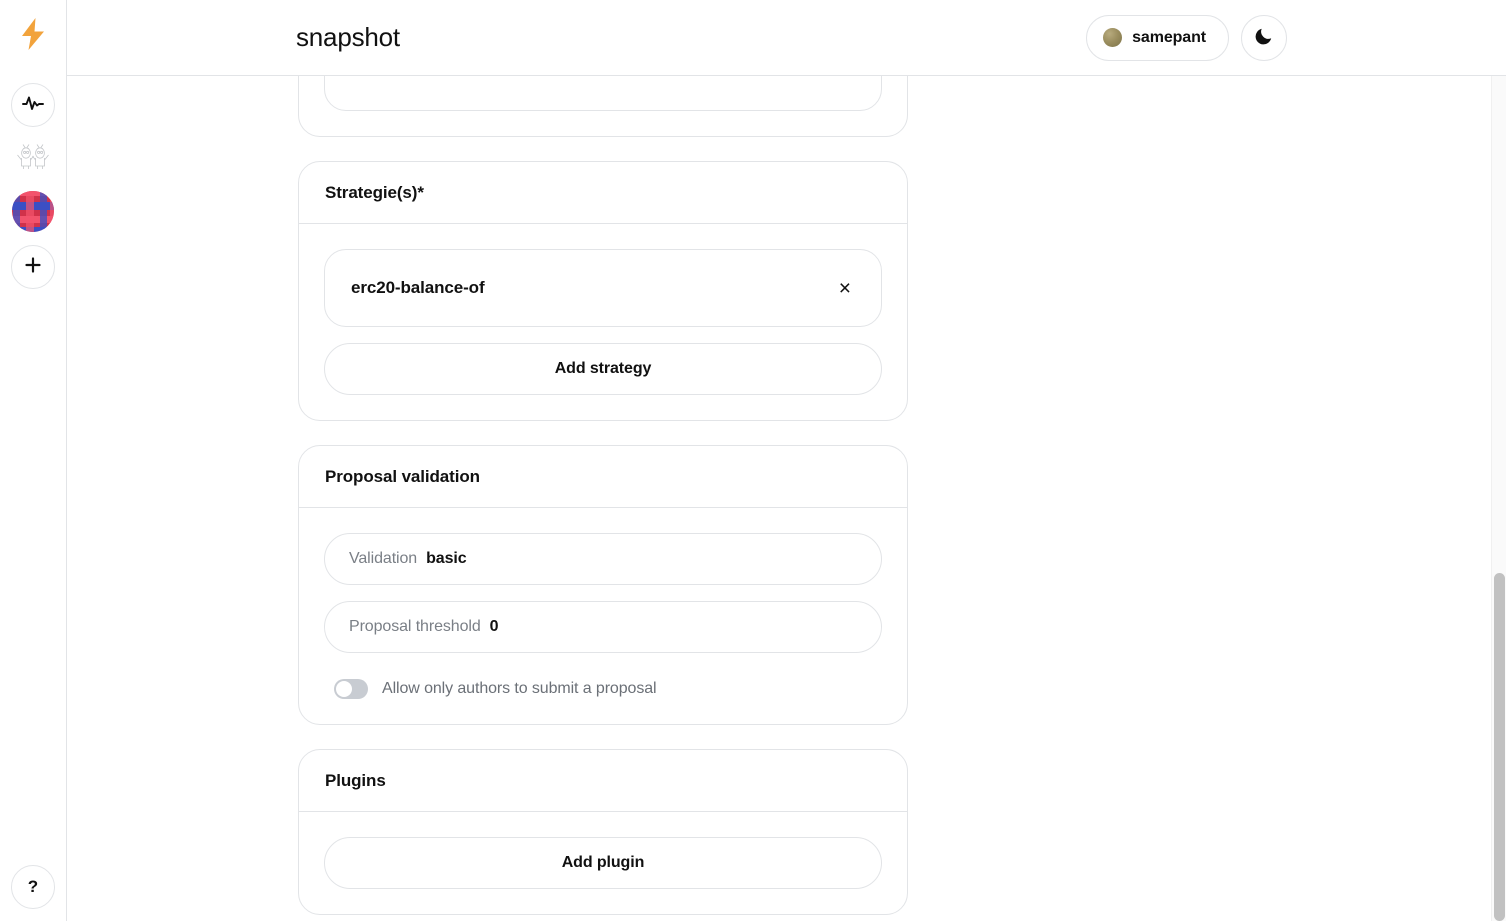  I want to click on proposal-threshold-value: 0, so click(494, 626).